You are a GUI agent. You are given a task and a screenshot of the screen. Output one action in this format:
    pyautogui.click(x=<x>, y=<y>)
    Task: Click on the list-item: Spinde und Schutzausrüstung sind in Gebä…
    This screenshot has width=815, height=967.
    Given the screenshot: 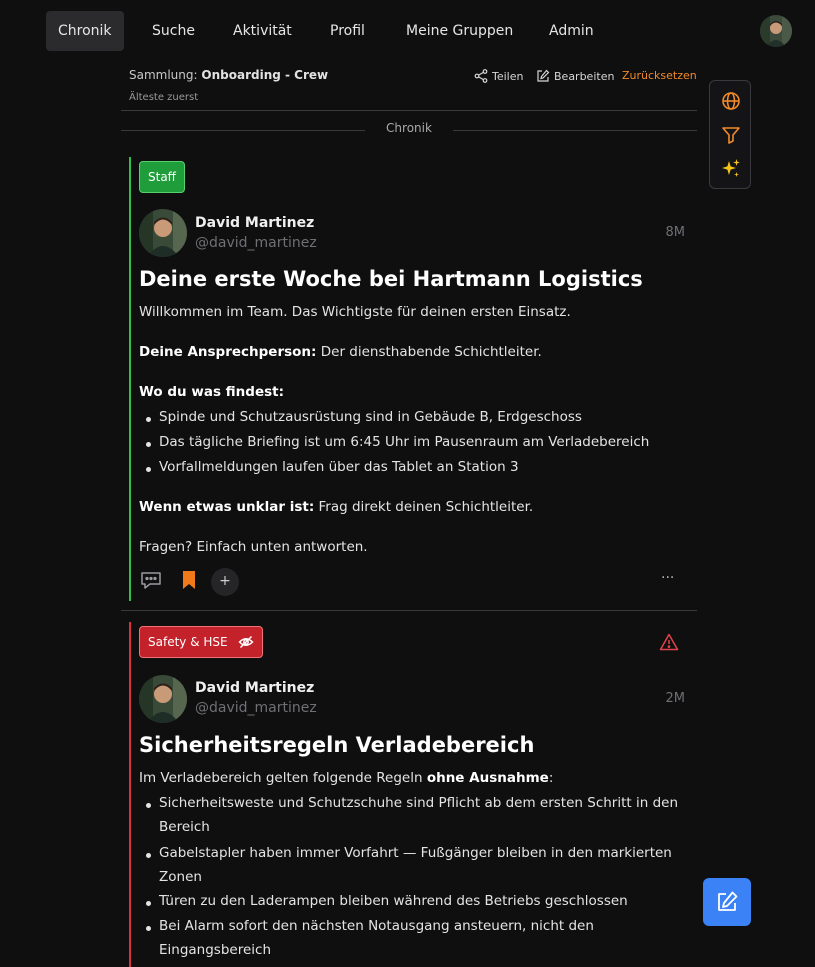 What is the action you would take?
    pyautogui.click(x=364, y=417)
    